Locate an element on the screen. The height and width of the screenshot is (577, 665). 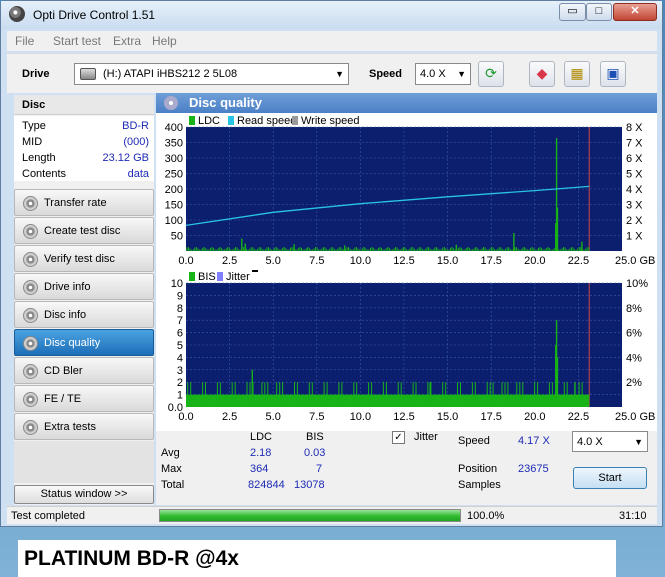
y-tick-label: 10 is located at coordinates (177, 284).